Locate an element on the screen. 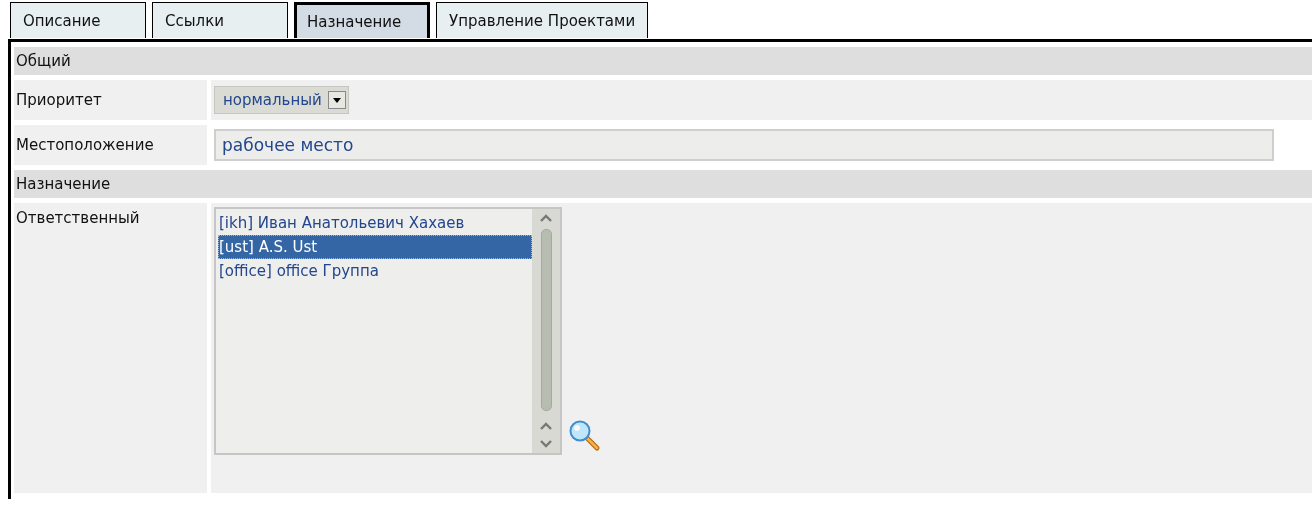  field-label: Приоритет is located at coordinates (110, 100).